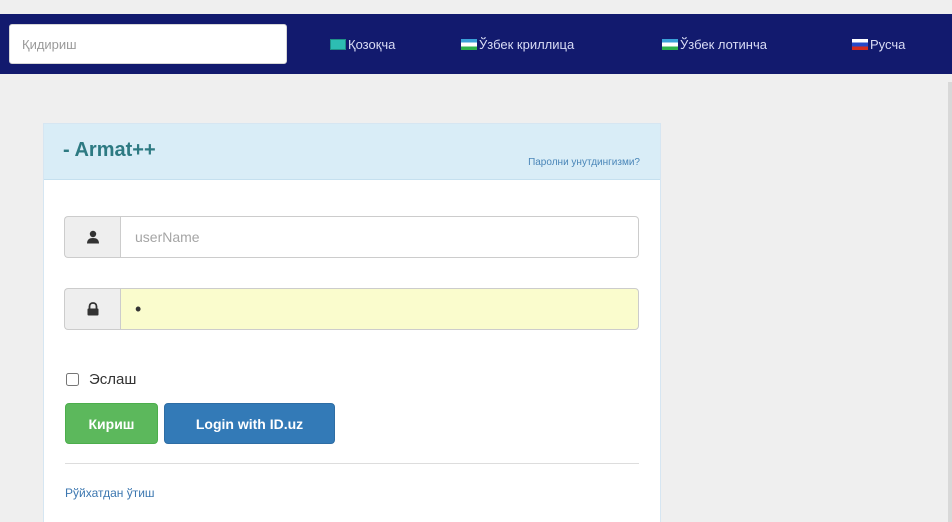  What do you see at coordinates (92, 237) in the screenshot?
I see `user-icon` at bounding box center [92, 237].